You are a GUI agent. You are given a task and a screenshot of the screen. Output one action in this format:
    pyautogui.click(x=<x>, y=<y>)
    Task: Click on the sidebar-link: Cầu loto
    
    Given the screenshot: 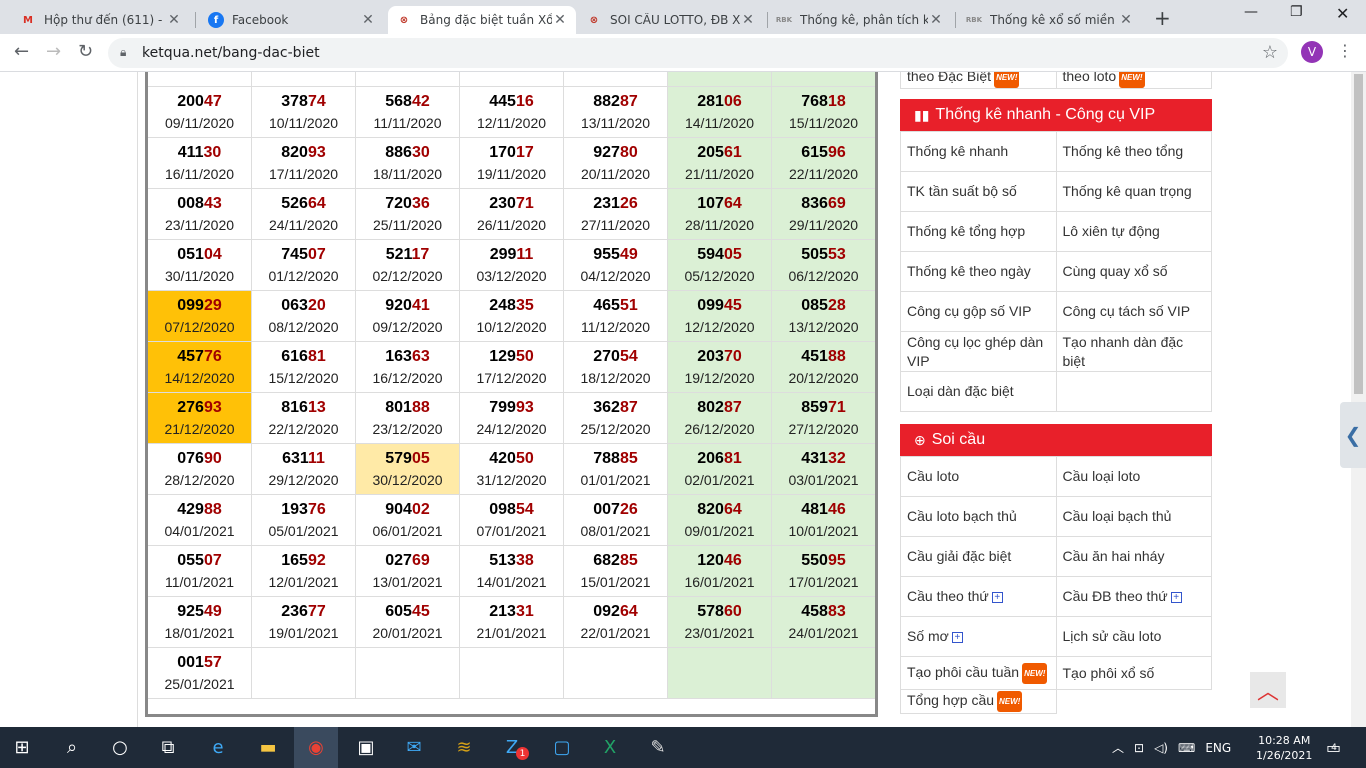 What is the action you would take?
    pyautogui.click(x=978, y=476)
    